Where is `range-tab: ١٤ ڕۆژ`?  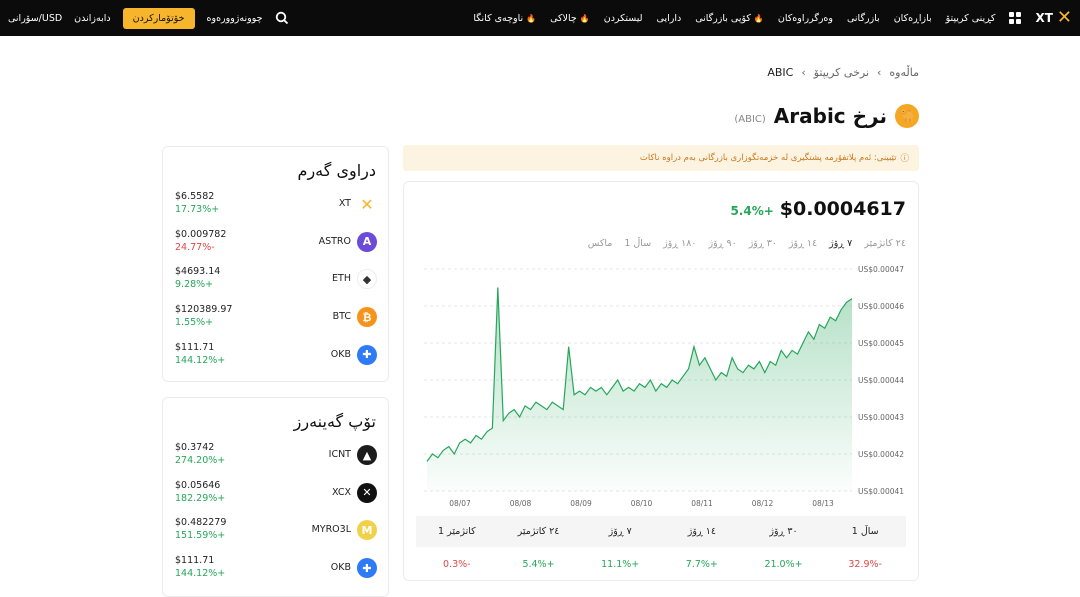 range-tab: ١٤ ڕۆژ is located at coordinates (803, 243).